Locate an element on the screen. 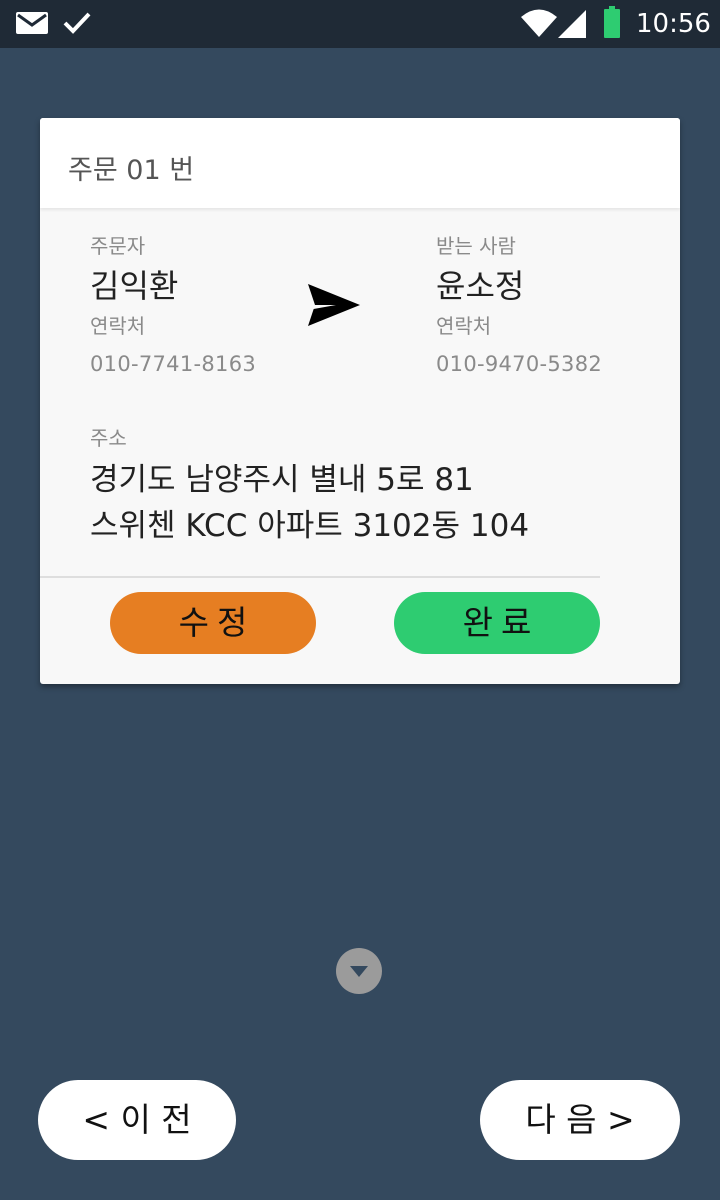 This screenshot has height=1200, width=720. battery-icon is located at coordinates (612, 22).